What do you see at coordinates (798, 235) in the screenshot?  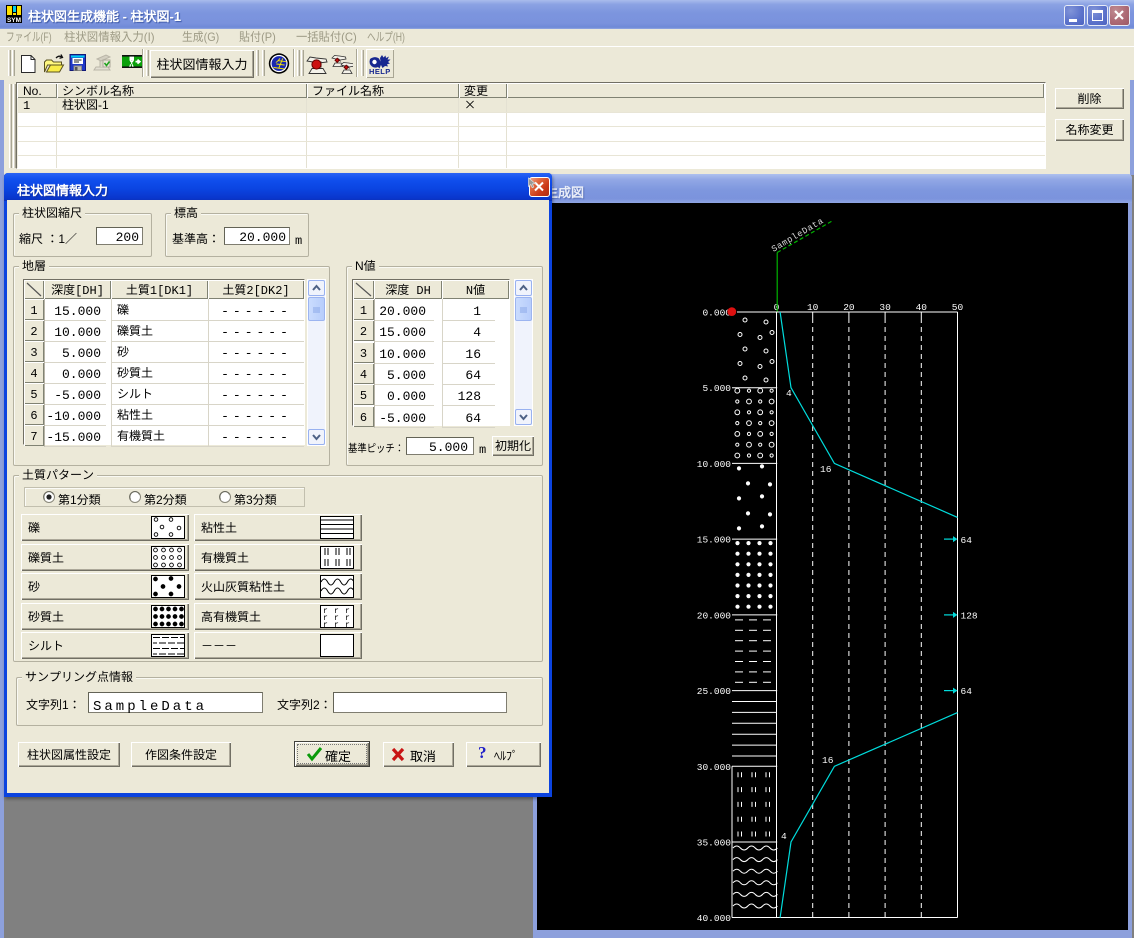 I see `svg-text: SampleData` at bounding box center [798, 235].